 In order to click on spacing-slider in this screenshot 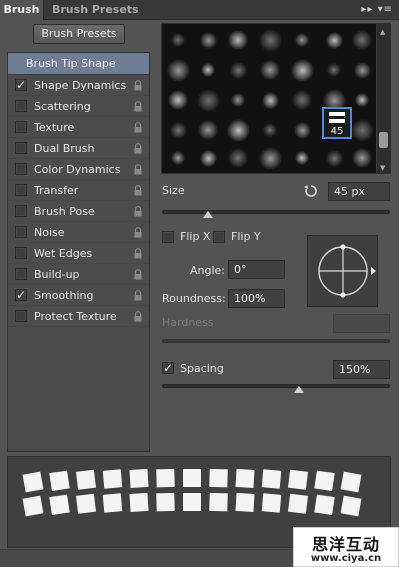, I will do `click(276, 386)`.